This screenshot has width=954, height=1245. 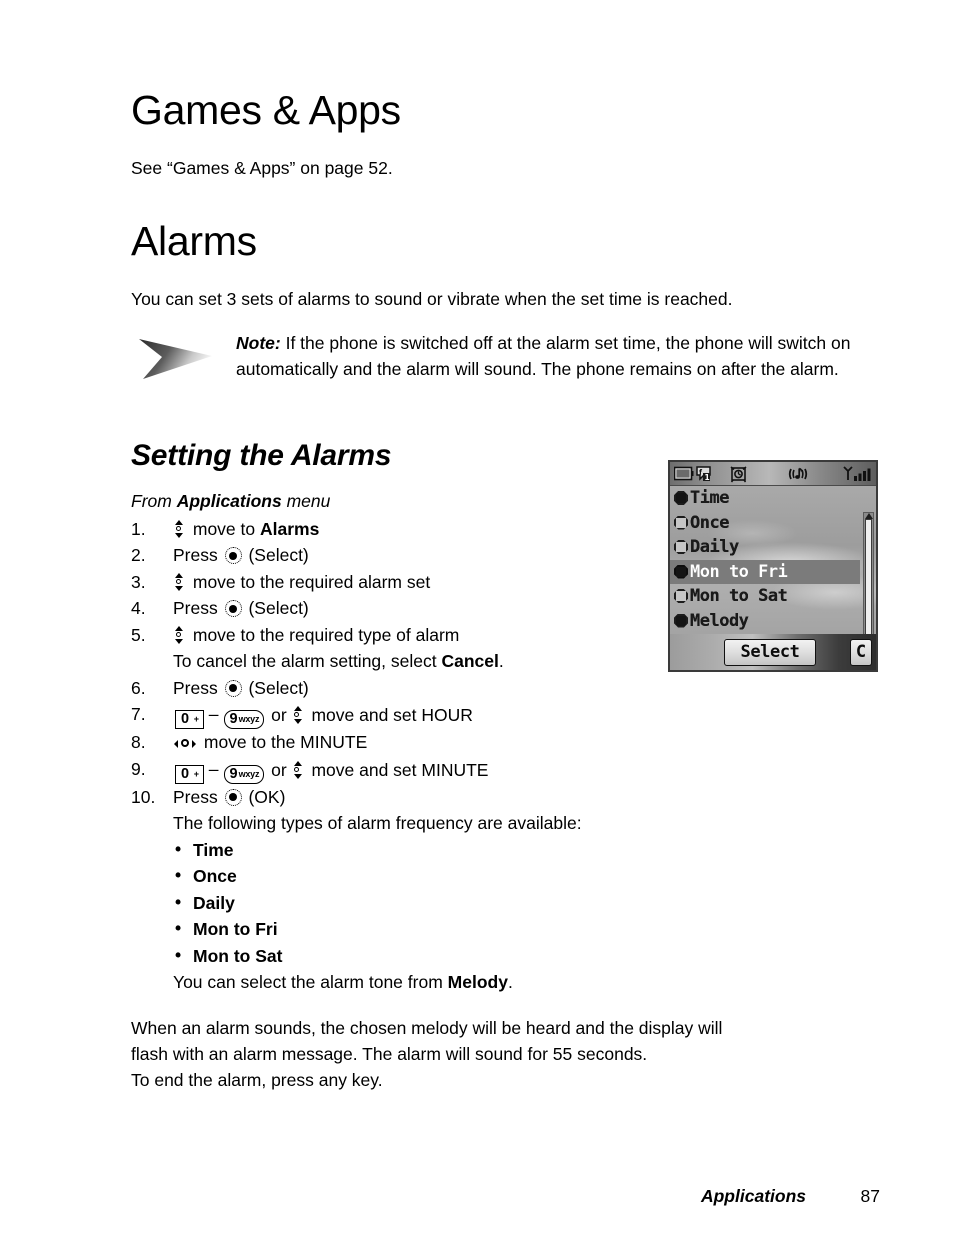 I want to click on substep-text-pre: To cancel the alarm setting, select, so click(x=307, y=661).